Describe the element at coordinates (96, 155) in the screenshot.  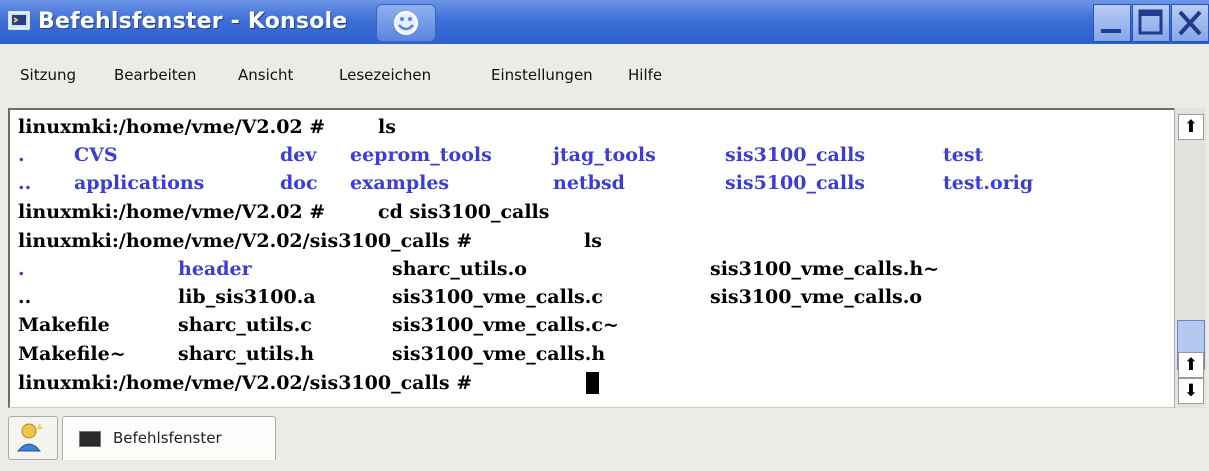
I see `listing-entry: CVS` at that location.